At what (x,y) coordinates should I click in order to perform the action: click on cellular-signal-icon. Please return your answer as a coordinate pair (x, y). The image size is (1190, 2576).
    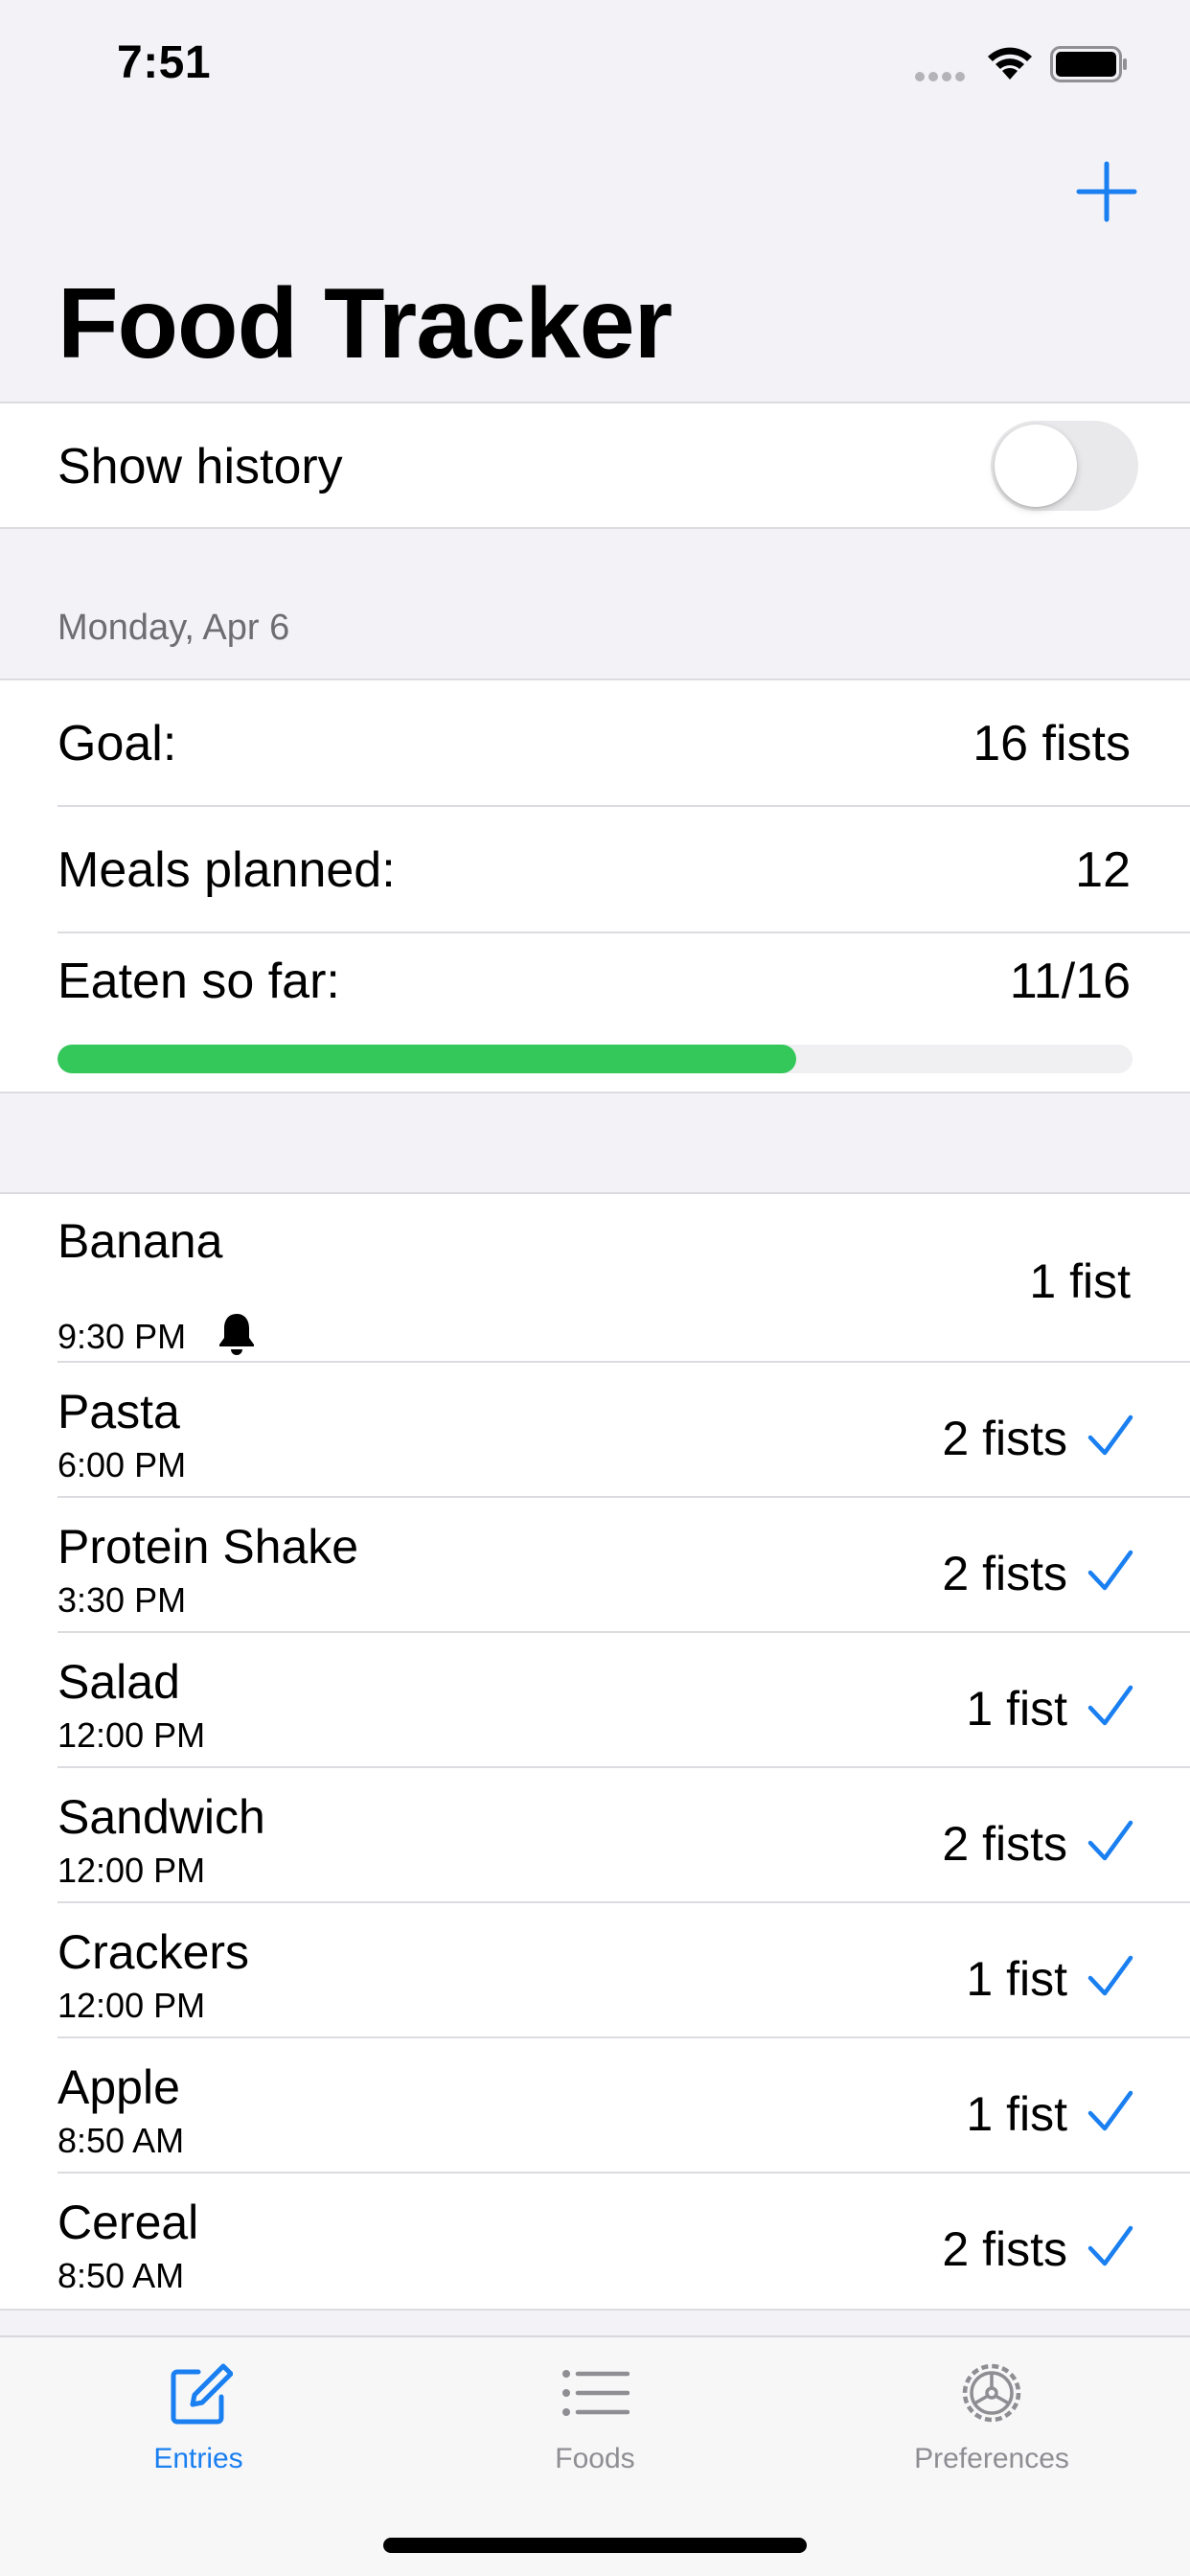
    Looking at the image, I should click on (944, 75).